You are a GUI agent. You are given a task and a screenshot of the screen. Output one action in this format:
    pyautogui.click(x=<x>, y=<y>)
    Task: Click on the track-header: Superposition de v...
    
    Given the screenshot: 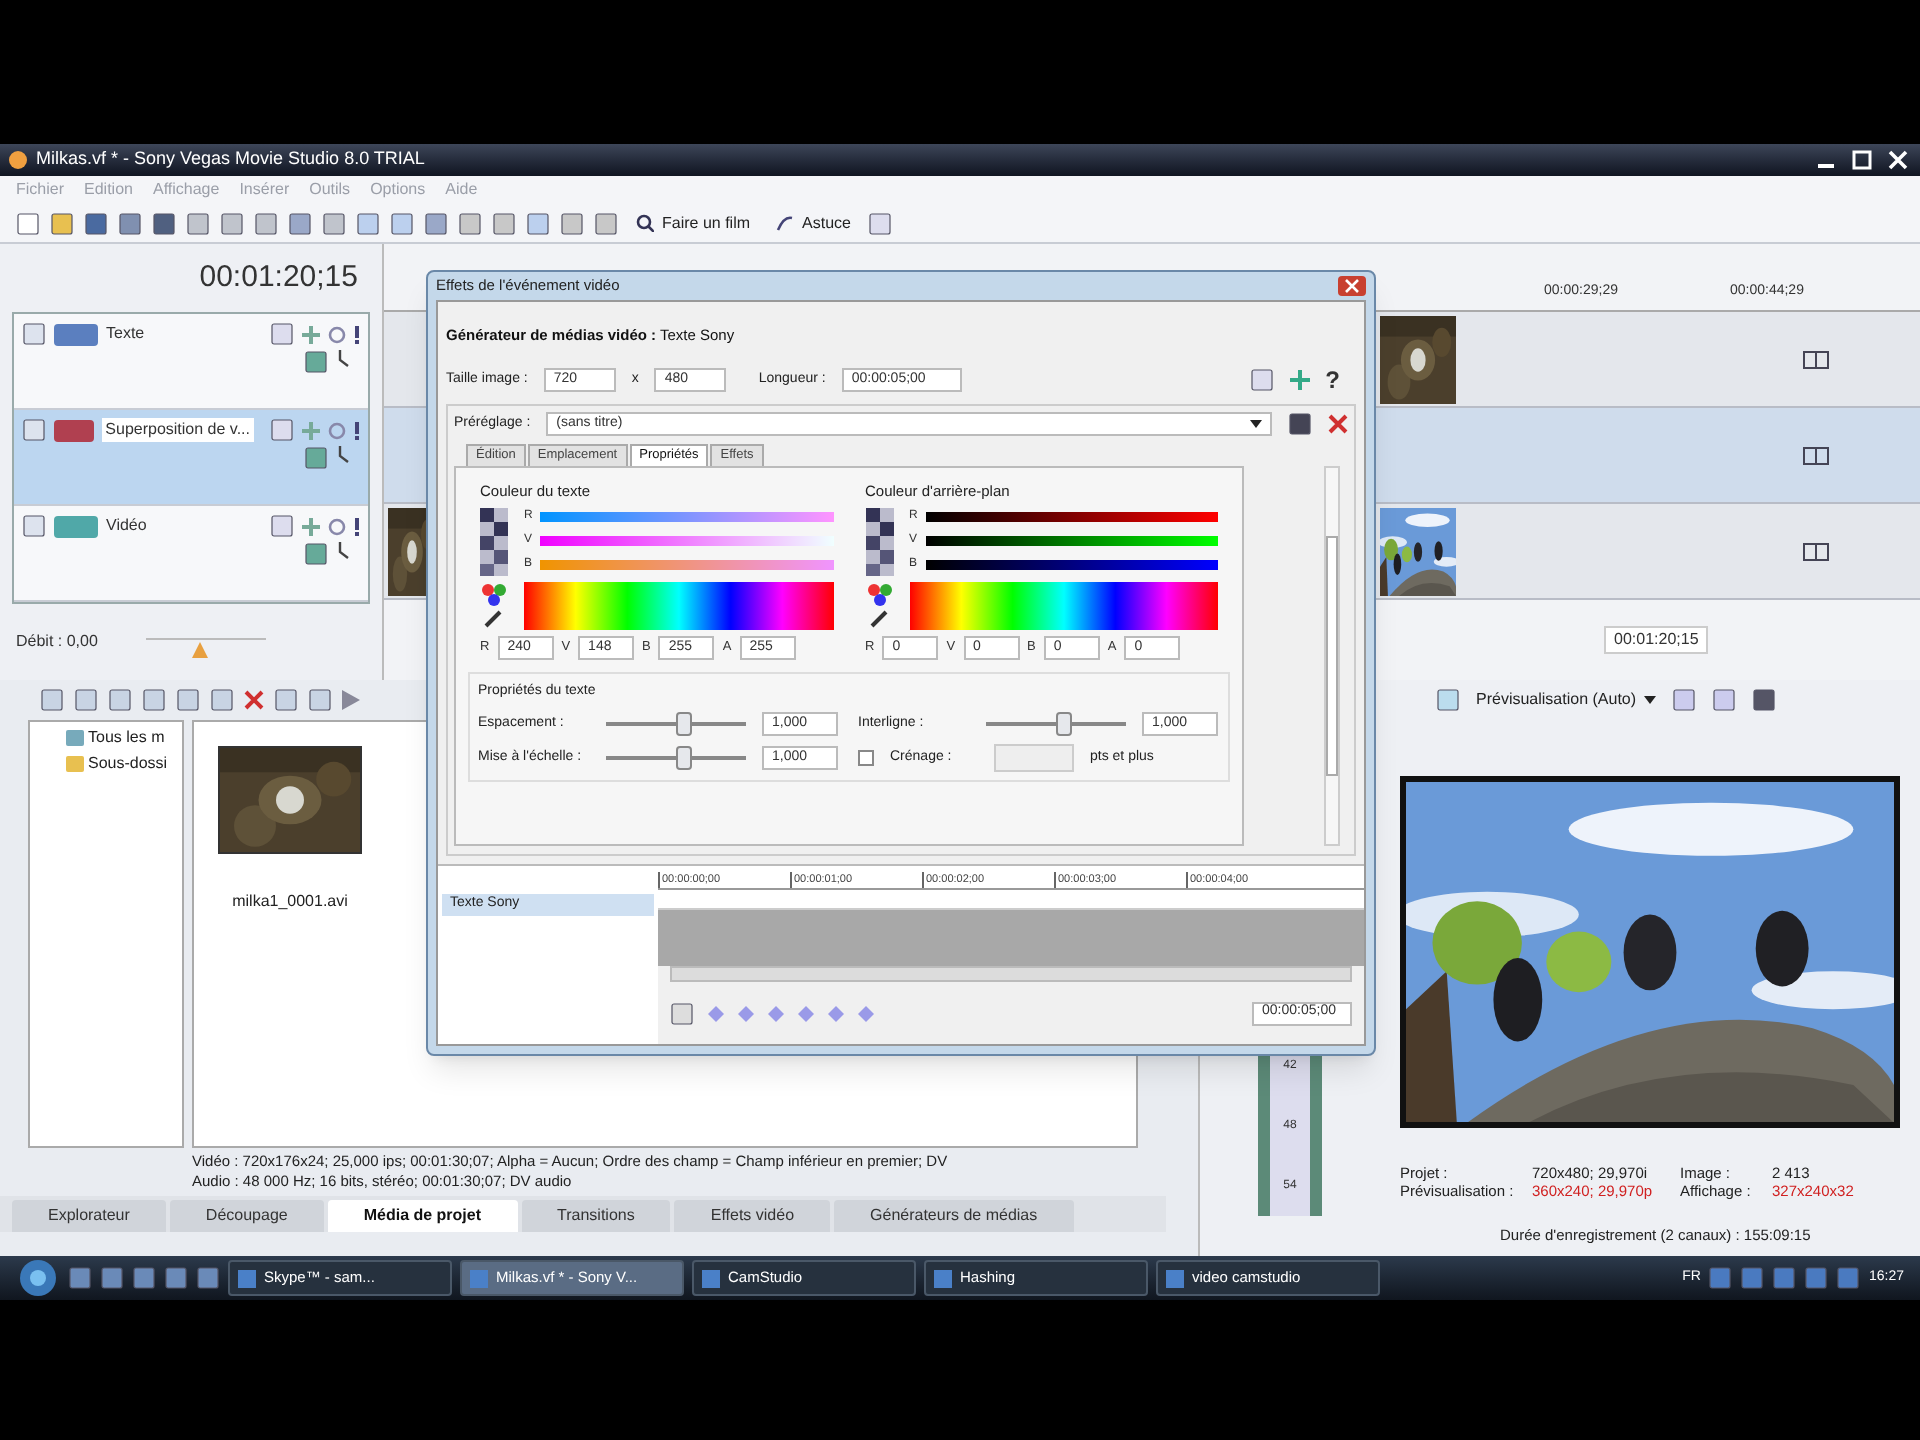 What is the action you would take?
    pyautogui.click(x=191, y=458)
    